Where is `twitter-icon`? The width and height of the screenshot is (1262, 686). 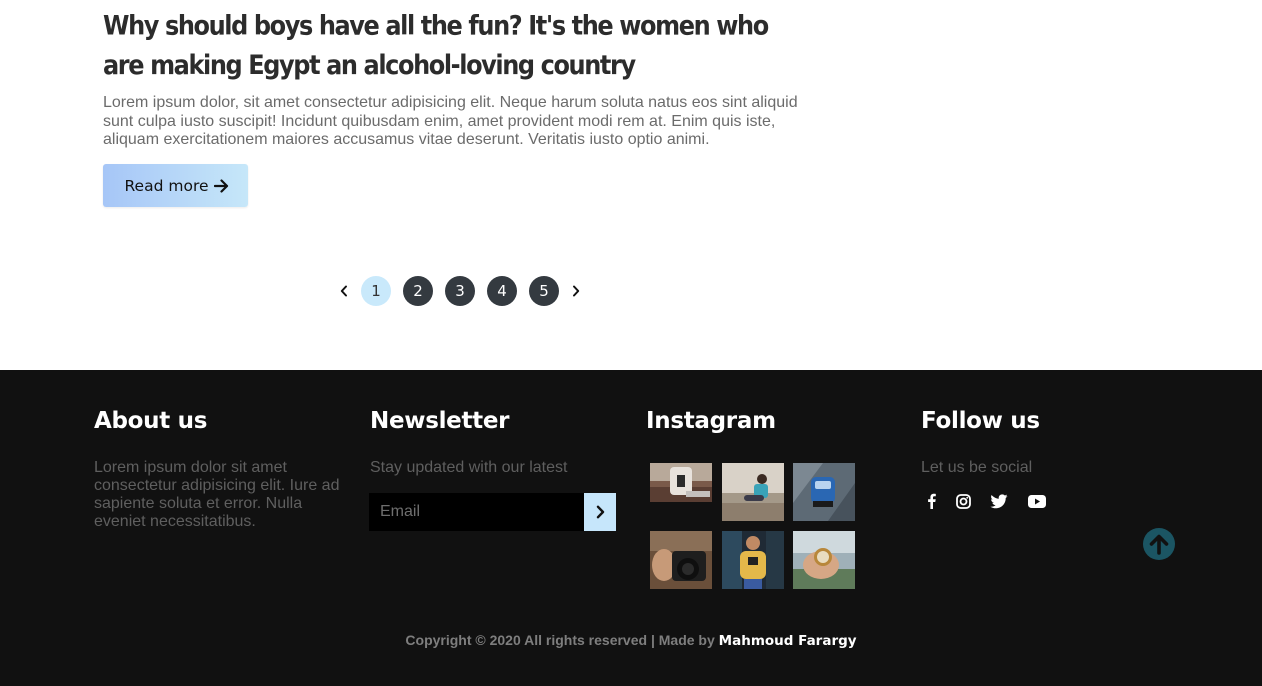 twitter-icon is located at coordinates (999, 500).